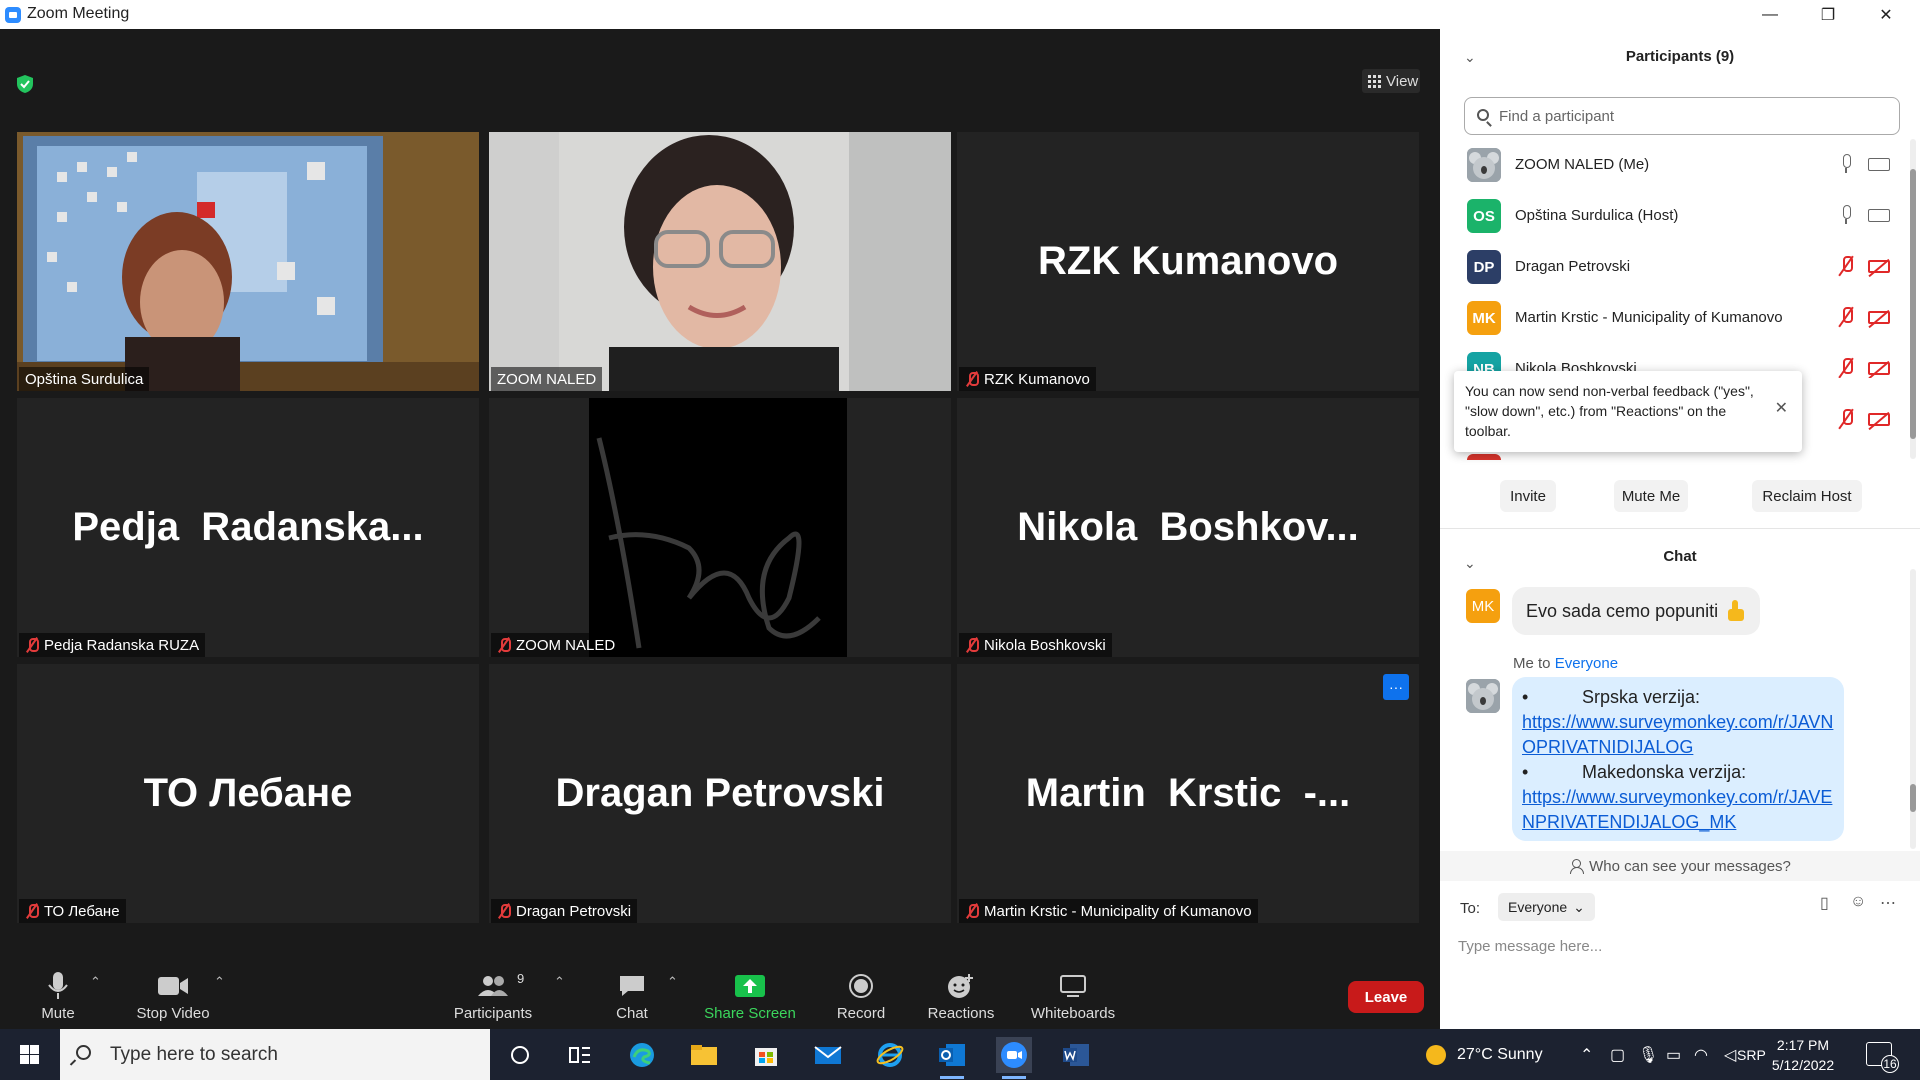 This screenshot has height=1080, width=1920. What do you see at coordinates (1828, 14) in the screenshot?
I see `restore-button: ❐` at bounding box center [1828, 14].